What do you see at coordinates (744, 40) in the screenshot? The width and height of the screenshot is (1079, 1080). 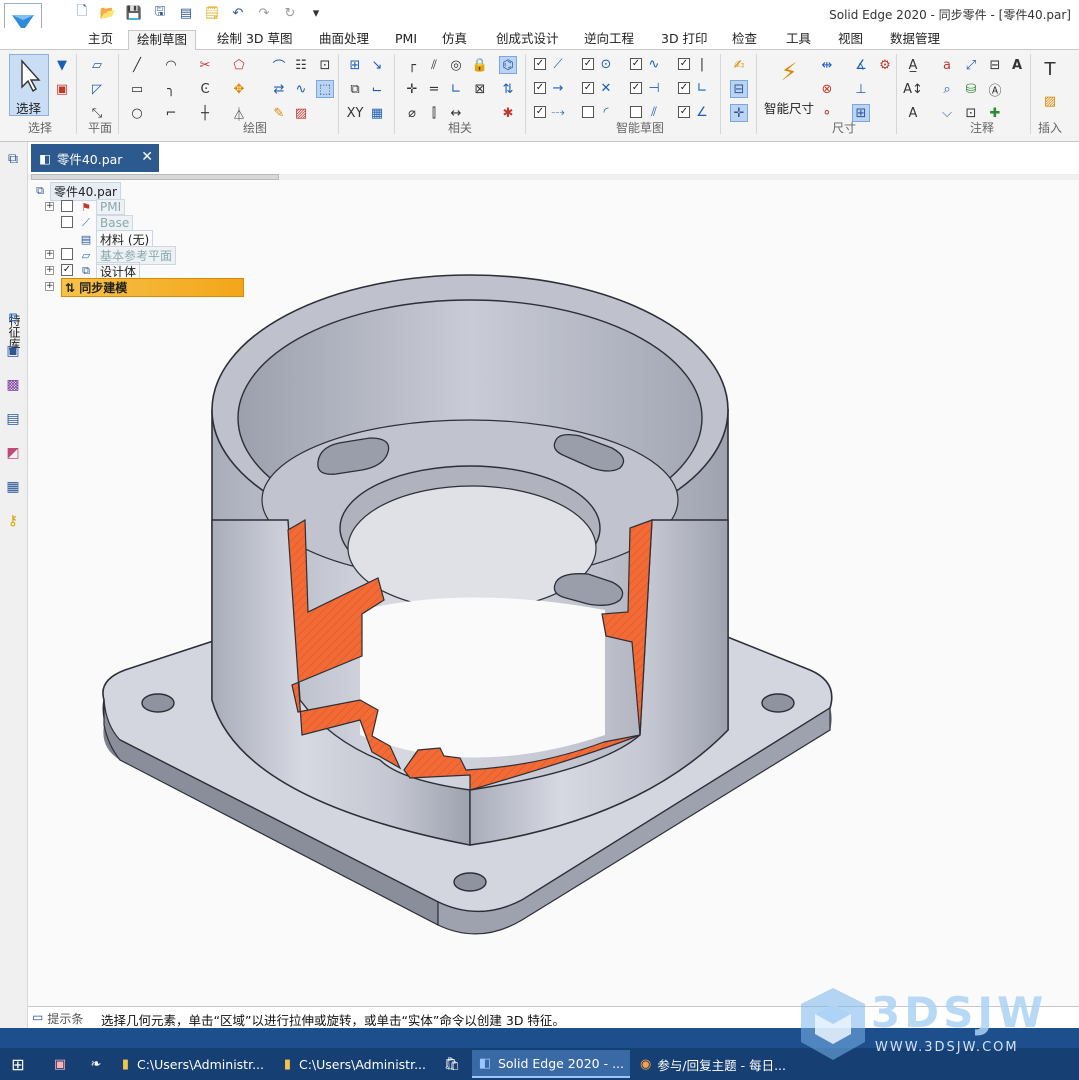 I see `tab-inspect: 检查` at bounding box center [744, 40].